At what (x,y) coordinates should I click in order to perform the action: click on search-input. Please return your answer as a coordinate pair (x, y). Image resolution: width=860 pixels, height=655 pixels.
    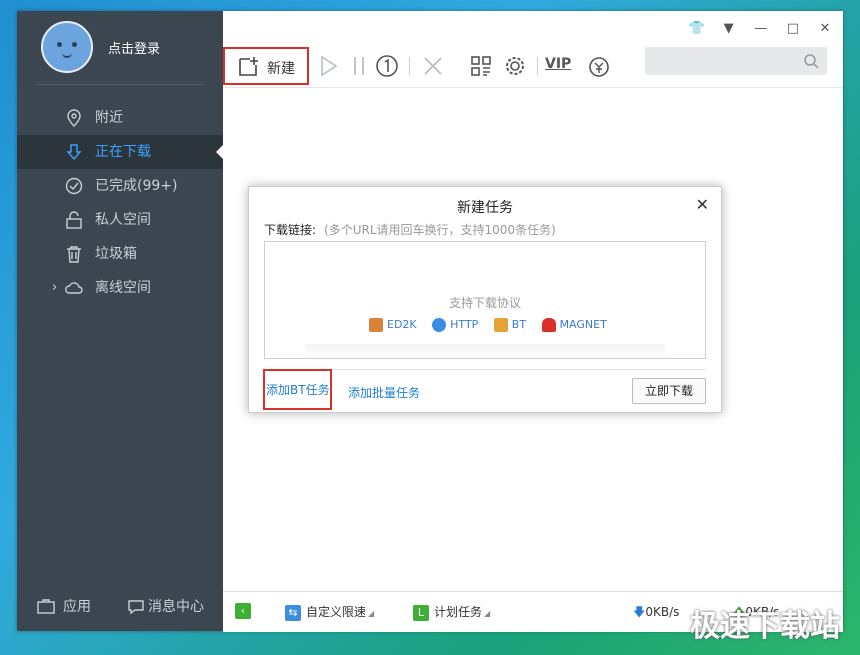
    Looking at the image, I should click on (736, 61).